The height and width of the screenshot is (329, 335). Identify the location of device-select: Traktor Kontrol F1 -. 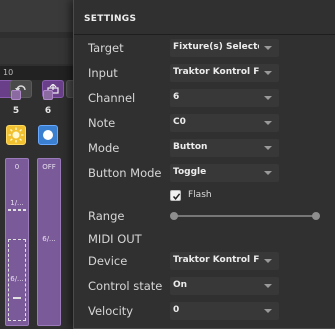
(224, 261).